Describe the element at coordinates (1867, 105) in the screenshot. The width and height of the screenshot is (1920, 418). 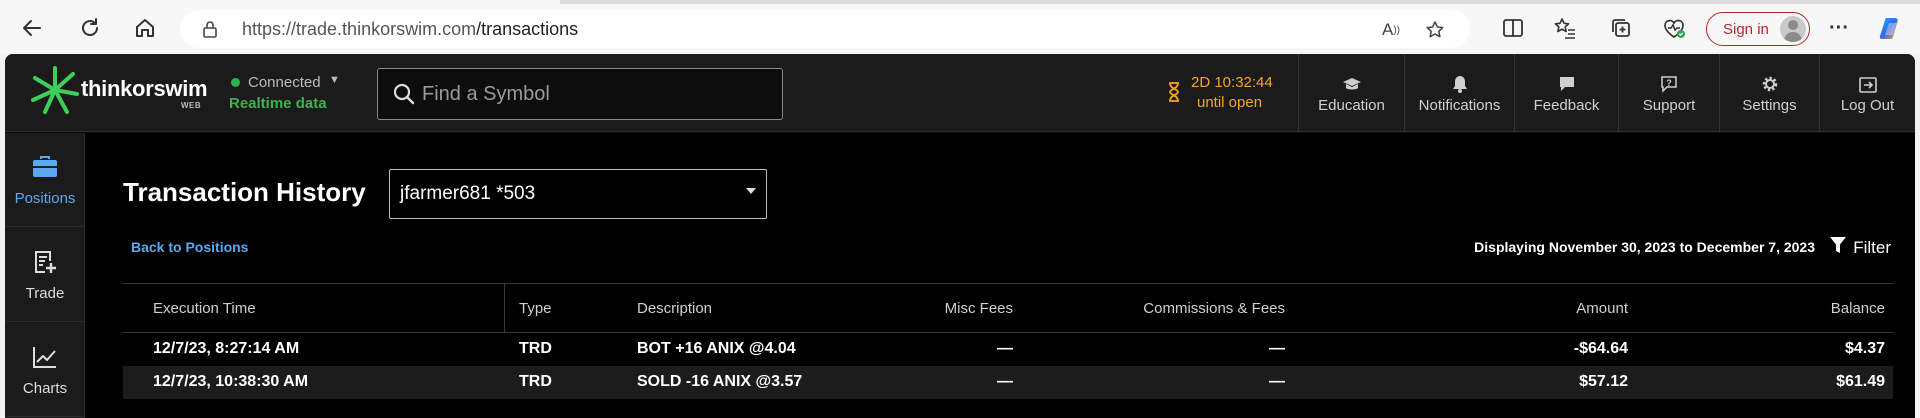
I see `nav-logout-label: Log Out` at that location.